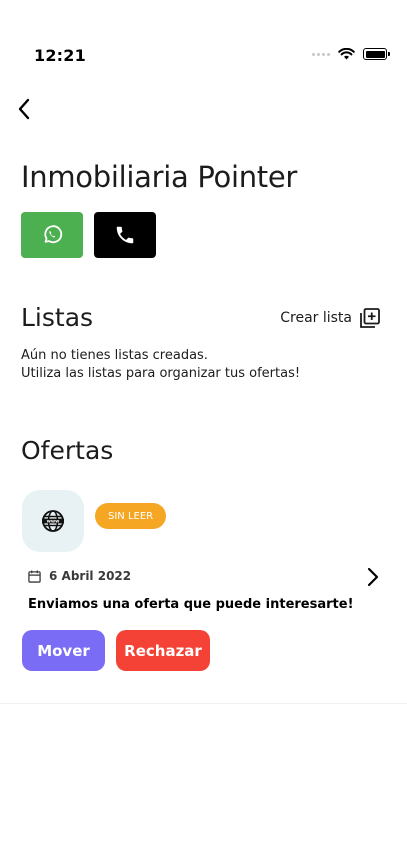 This screenshot has height=867, width=407. Describe the element at coordinates (60, 55) in the screenshot. I see `status-time: 12:21` at that location.